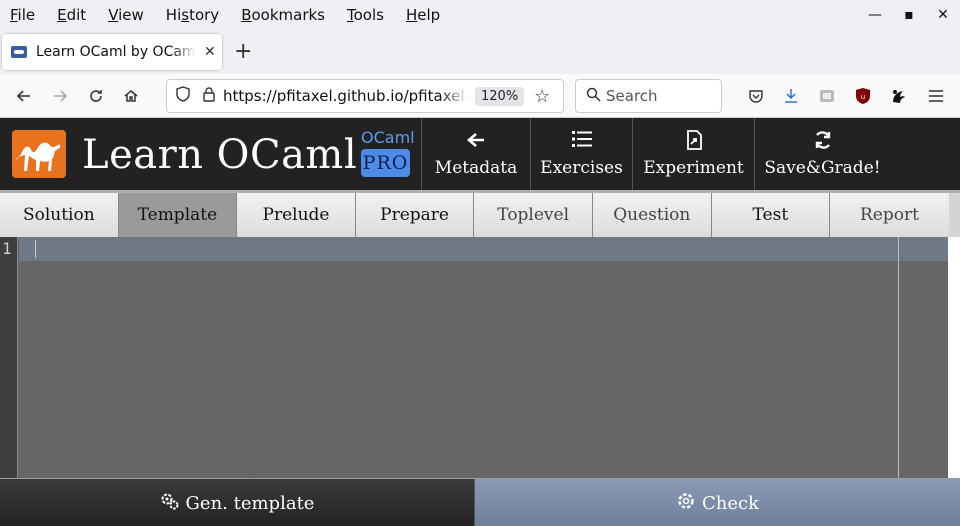 The width and height of the screenshot is (960, 526). What do you see at coordinates (210, 52) in the screenshot?
I see `tab-close-icon: ✕` at bounding box center [210, 52].